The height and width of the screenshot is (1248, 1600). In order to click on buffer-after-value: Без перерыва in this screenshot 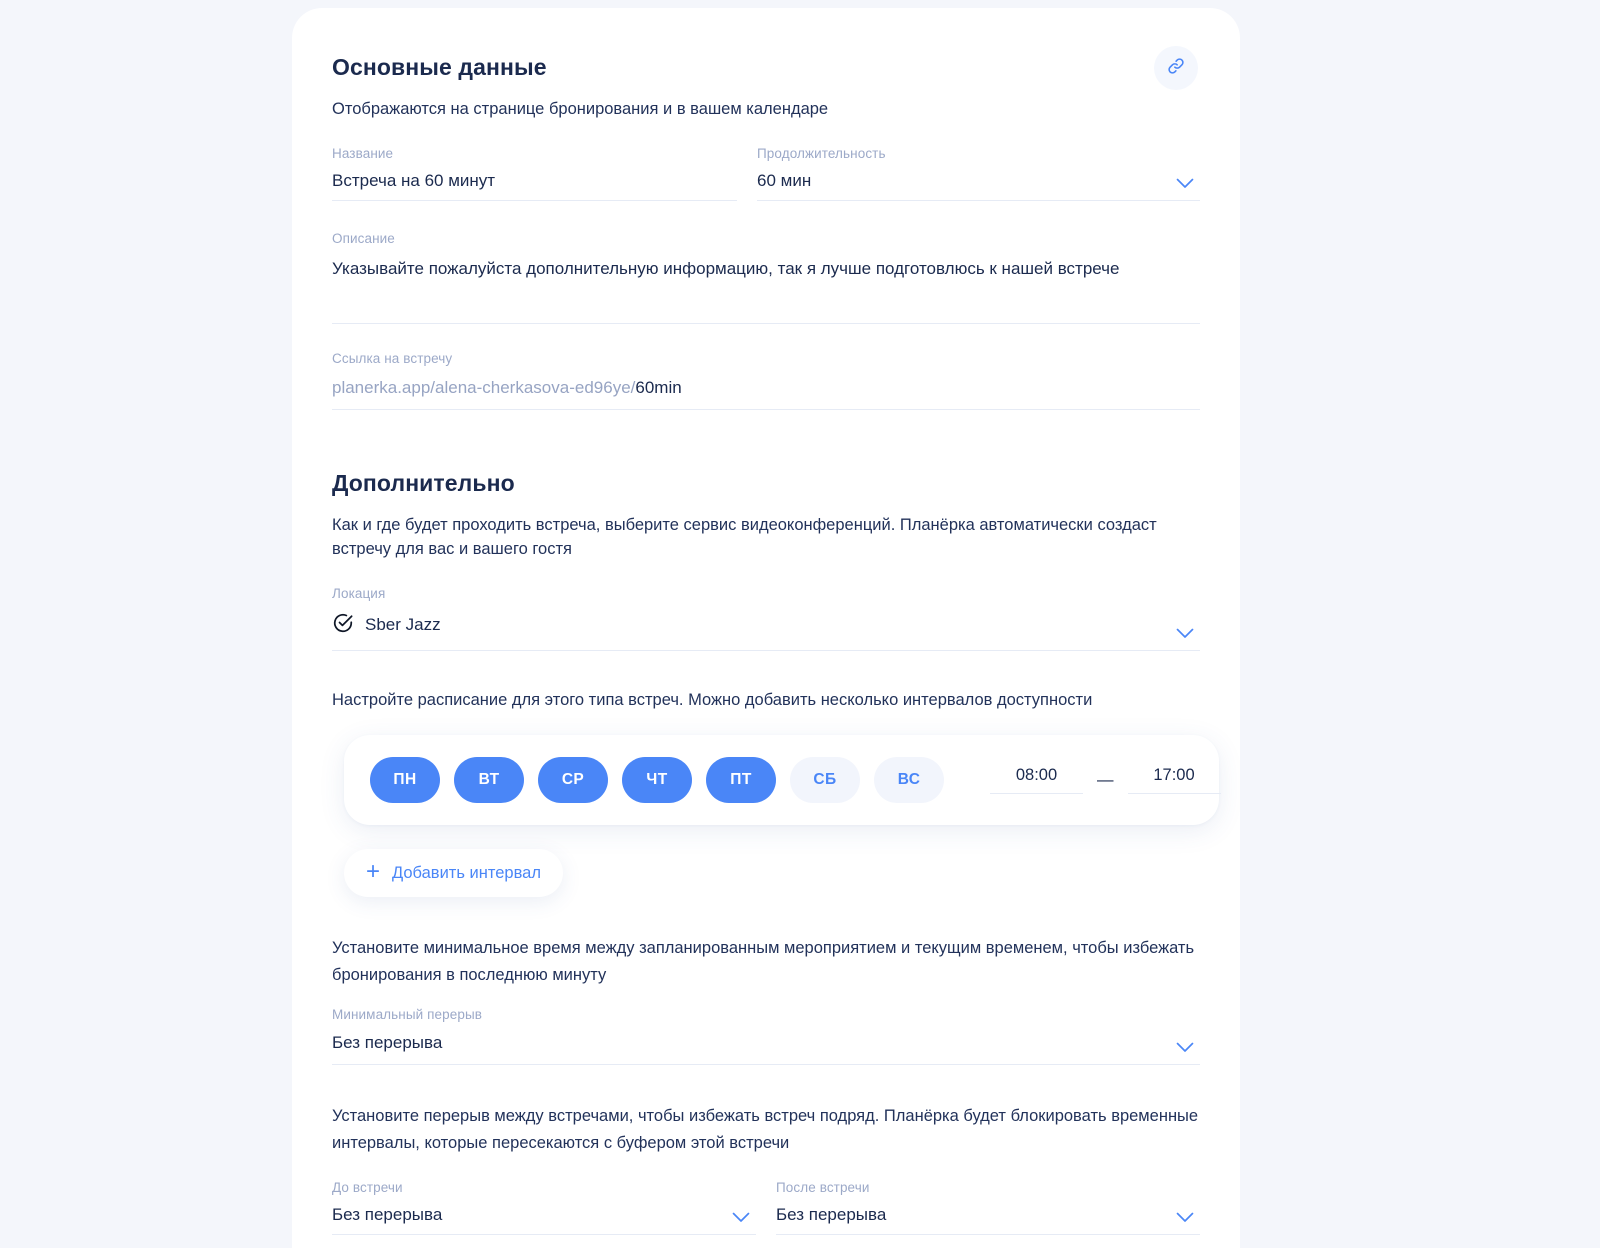, I will do `click(969, 1215)`.